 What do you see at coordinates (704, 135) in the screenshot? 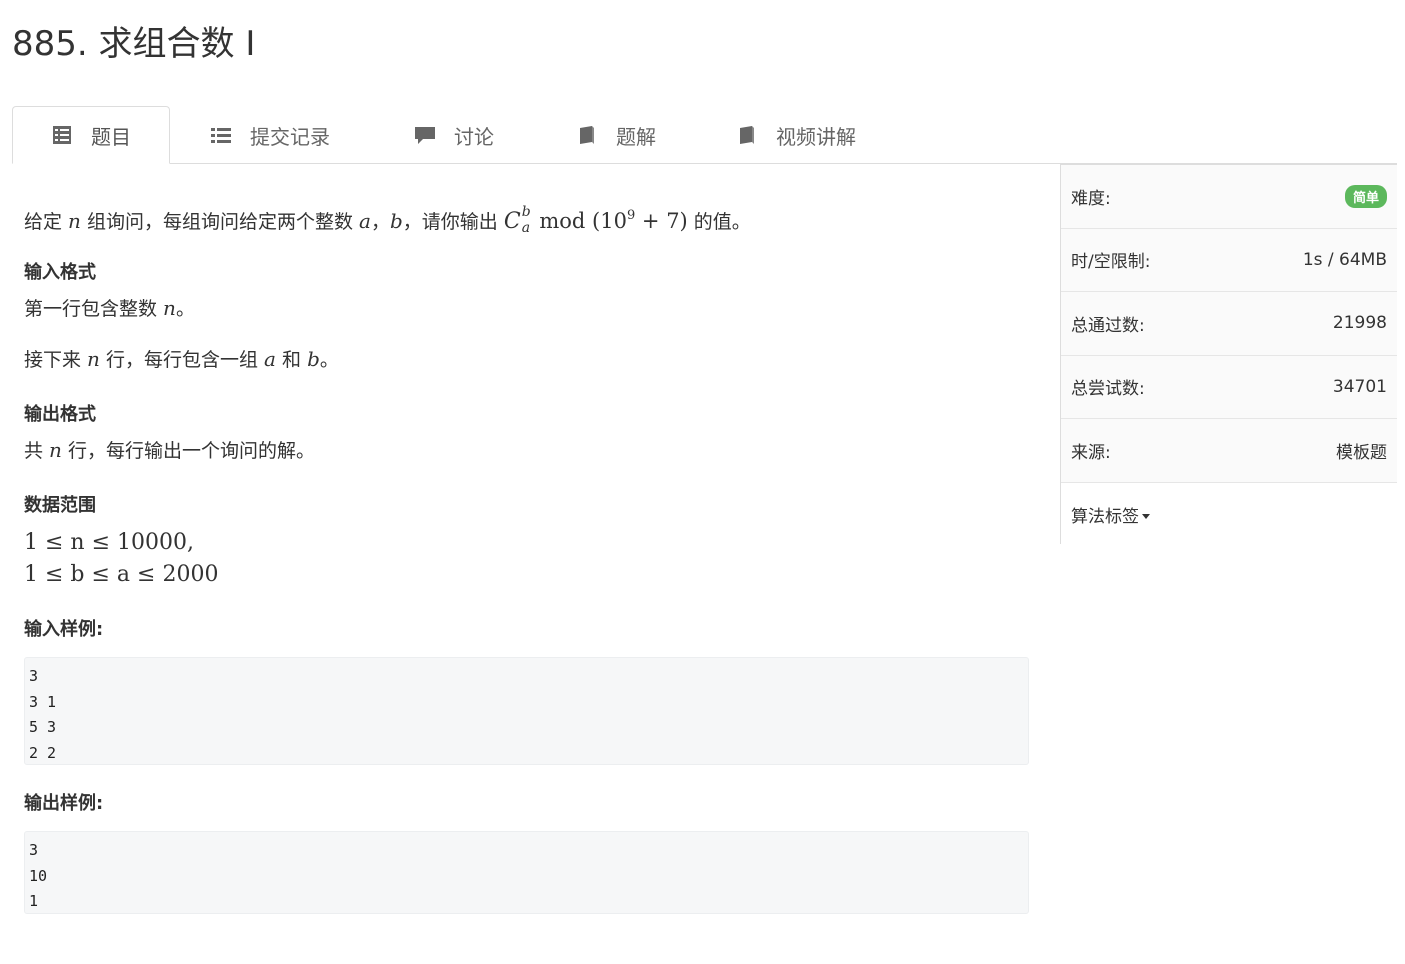
I see `problem-tabs: 题目 提交记录 讨论 题解 视频讲解` at bounding box center [704, 135].